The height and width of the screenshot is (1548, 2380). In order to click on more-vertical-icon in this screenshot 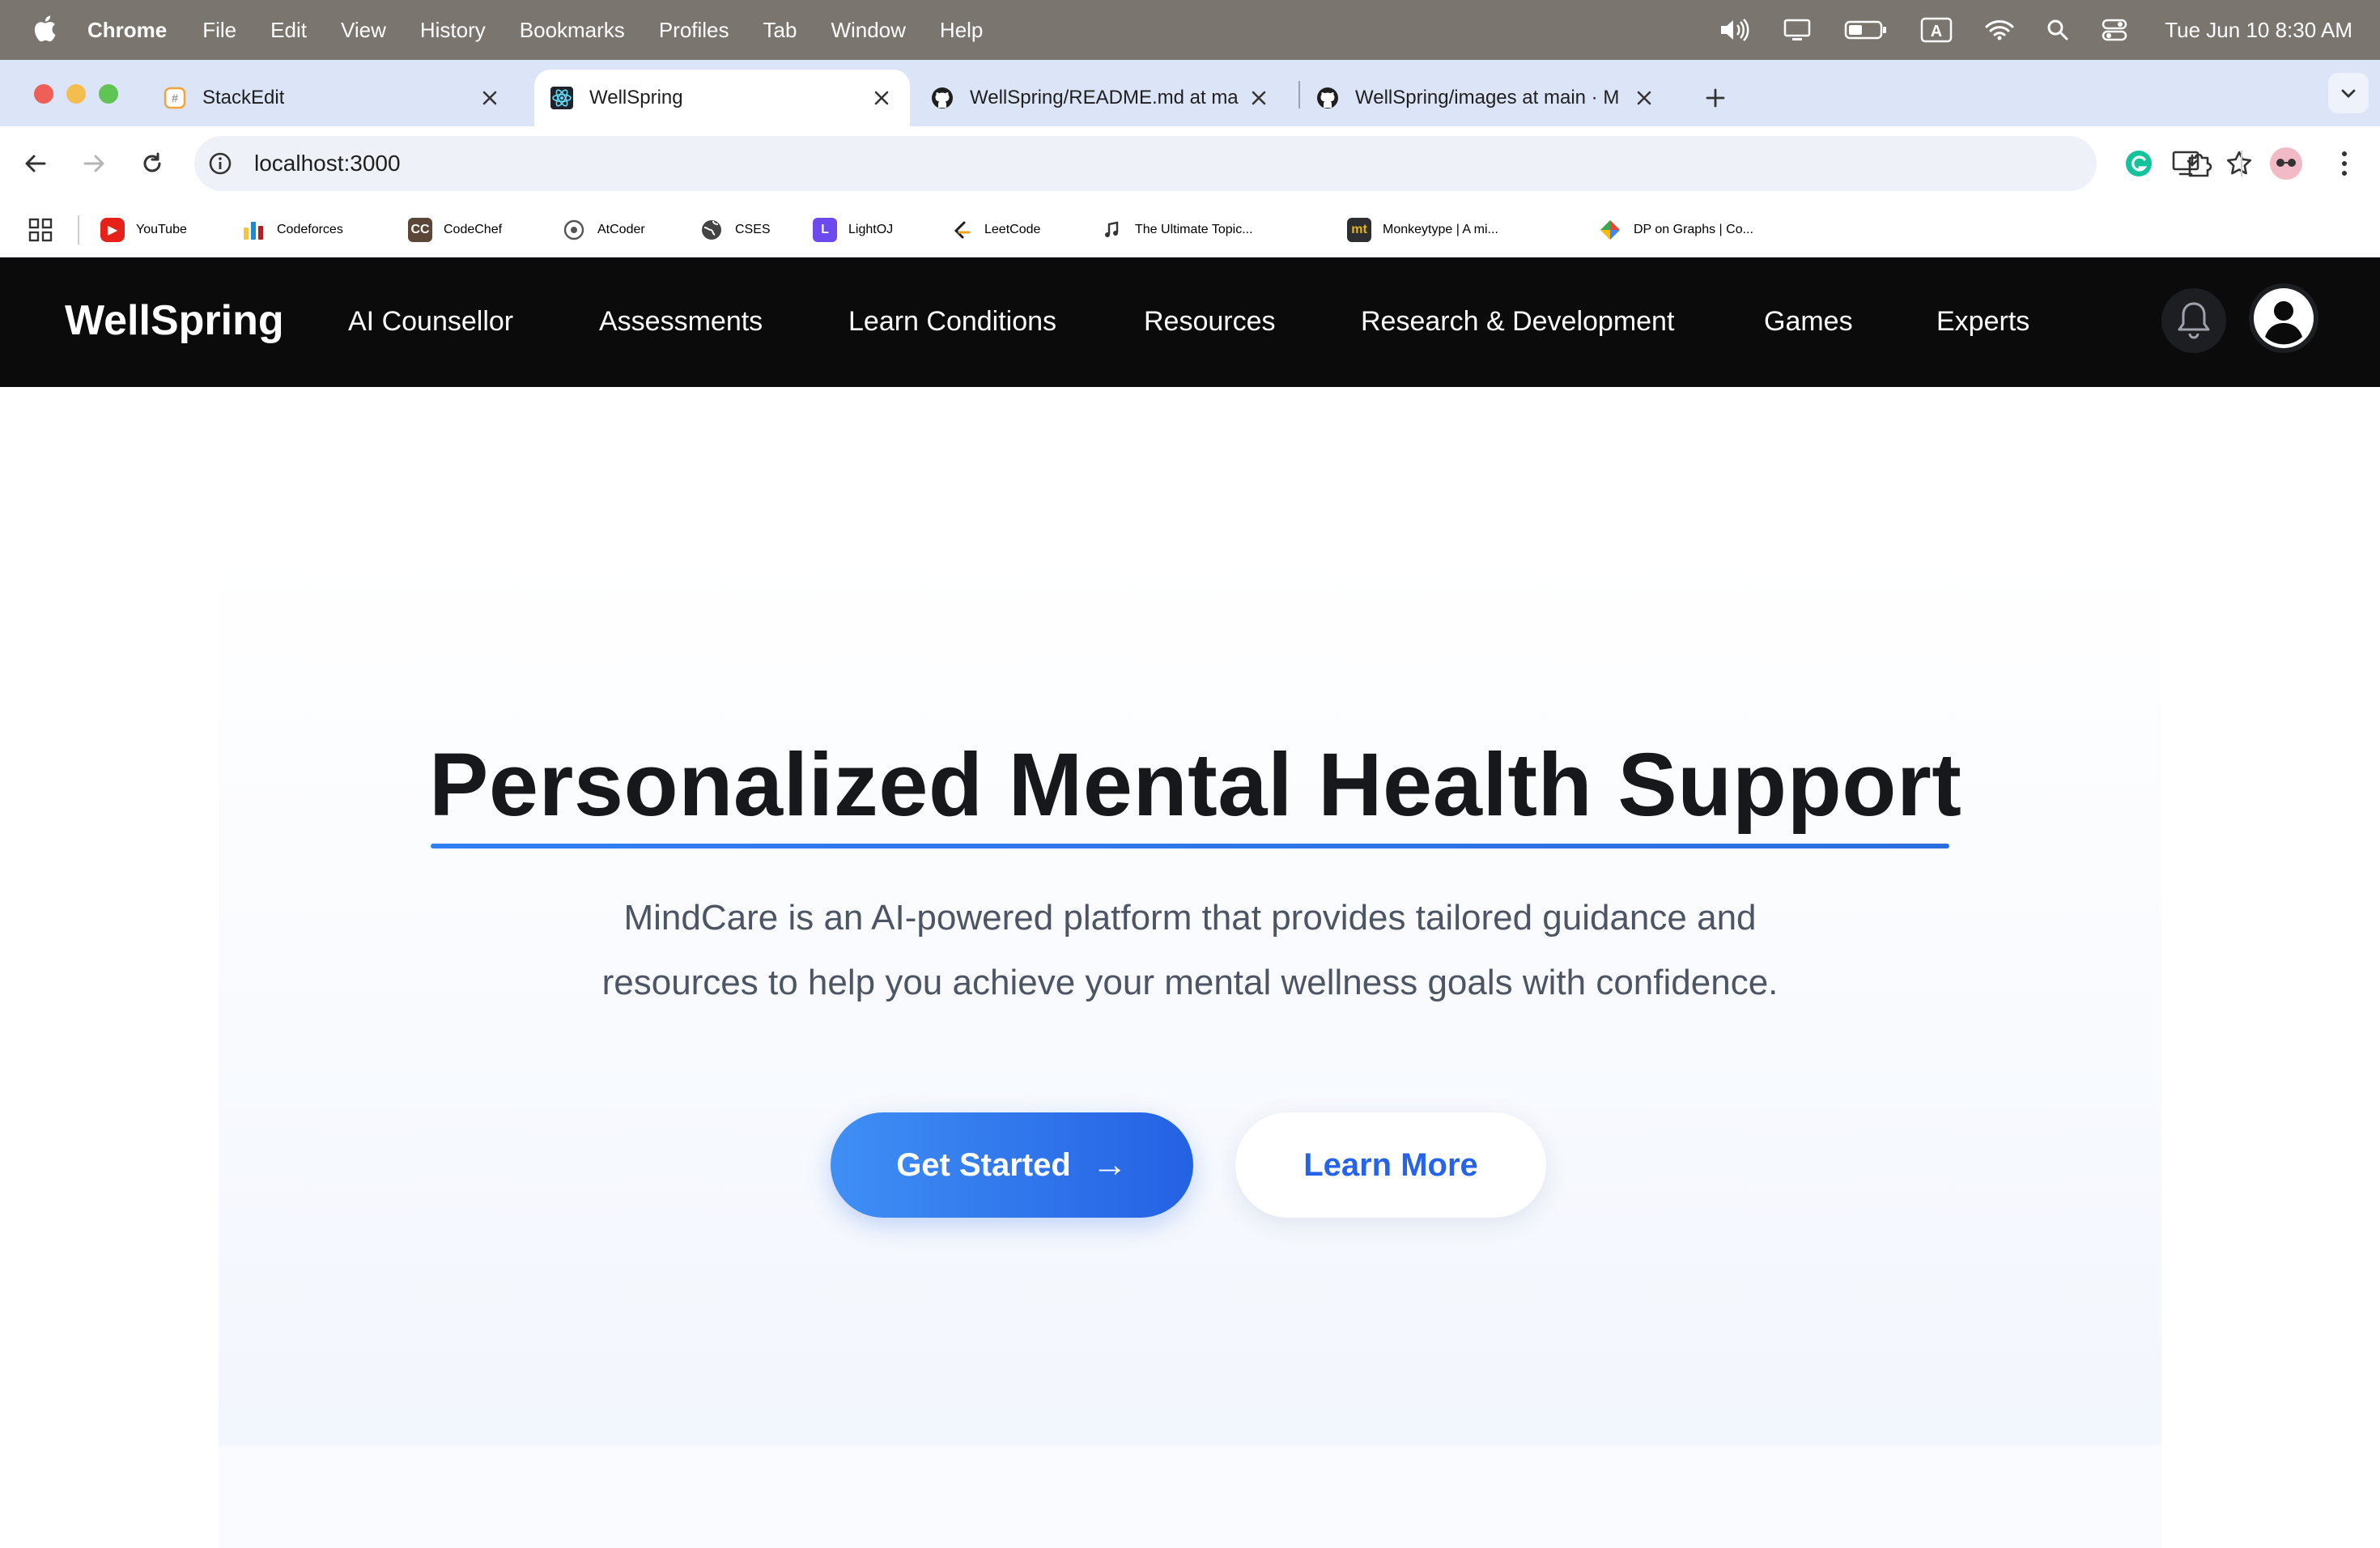, I will do `click(2345, 164)`.